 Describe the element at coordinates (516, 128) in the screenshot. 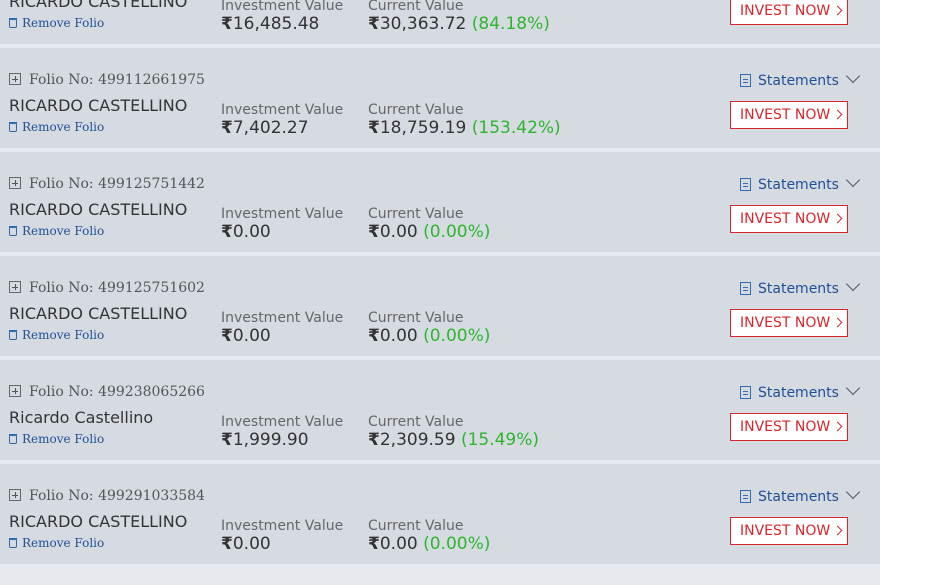

I see `change-percent: (153.42%)` at that location.